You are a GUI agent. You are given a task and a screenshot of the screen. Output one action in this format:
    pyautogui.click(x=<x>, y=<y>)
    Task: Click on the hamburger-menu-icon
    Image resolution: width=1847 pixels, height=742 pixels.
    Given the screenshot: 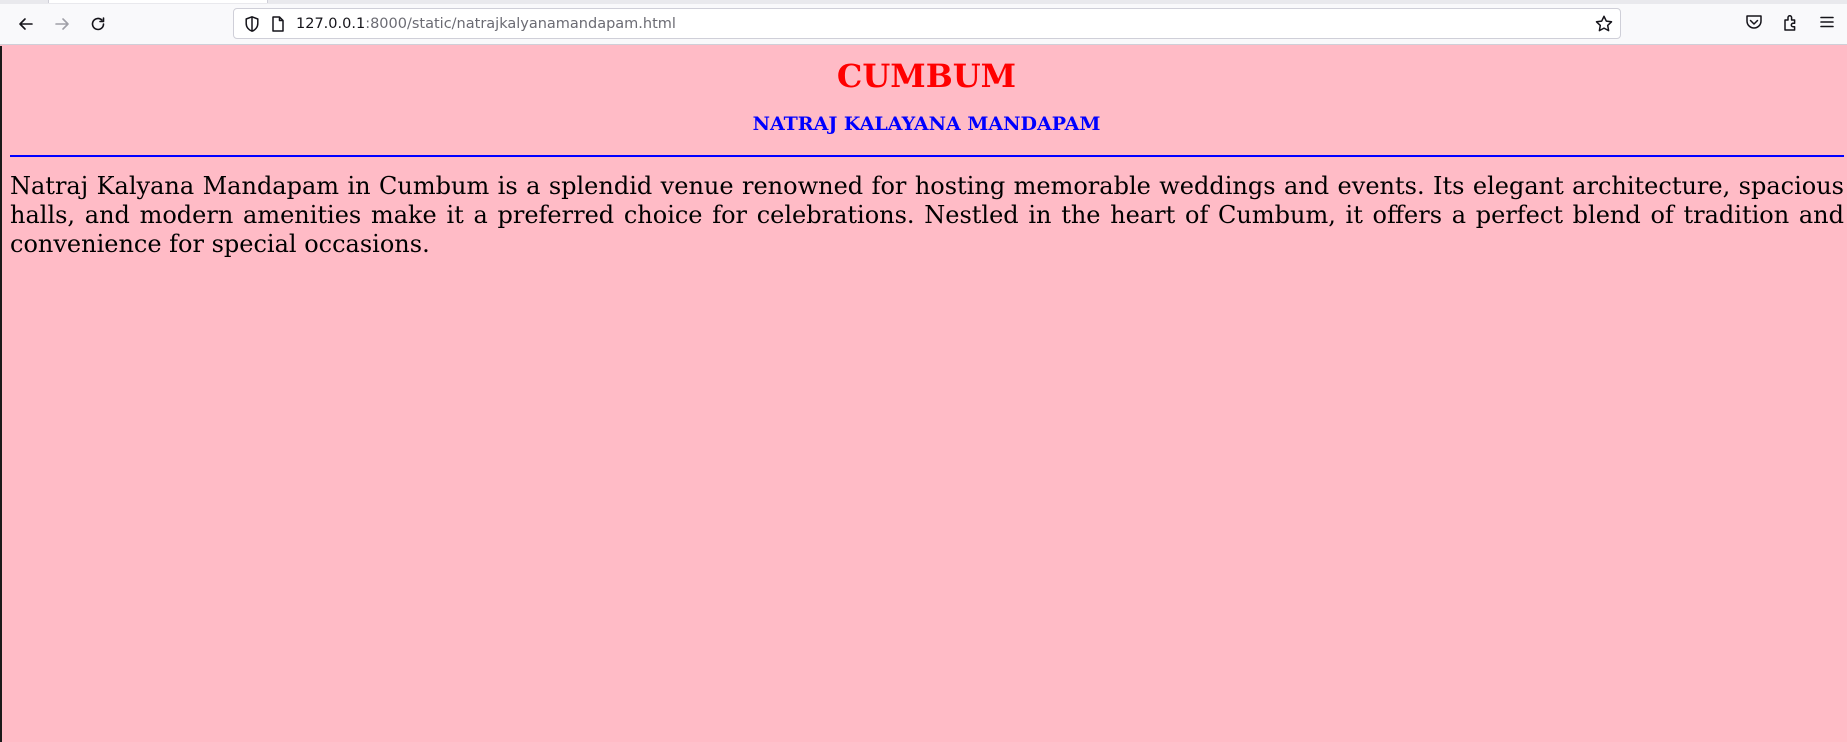 What is the action you would take?
    pyautogui.click(x=1828, y=23)
    